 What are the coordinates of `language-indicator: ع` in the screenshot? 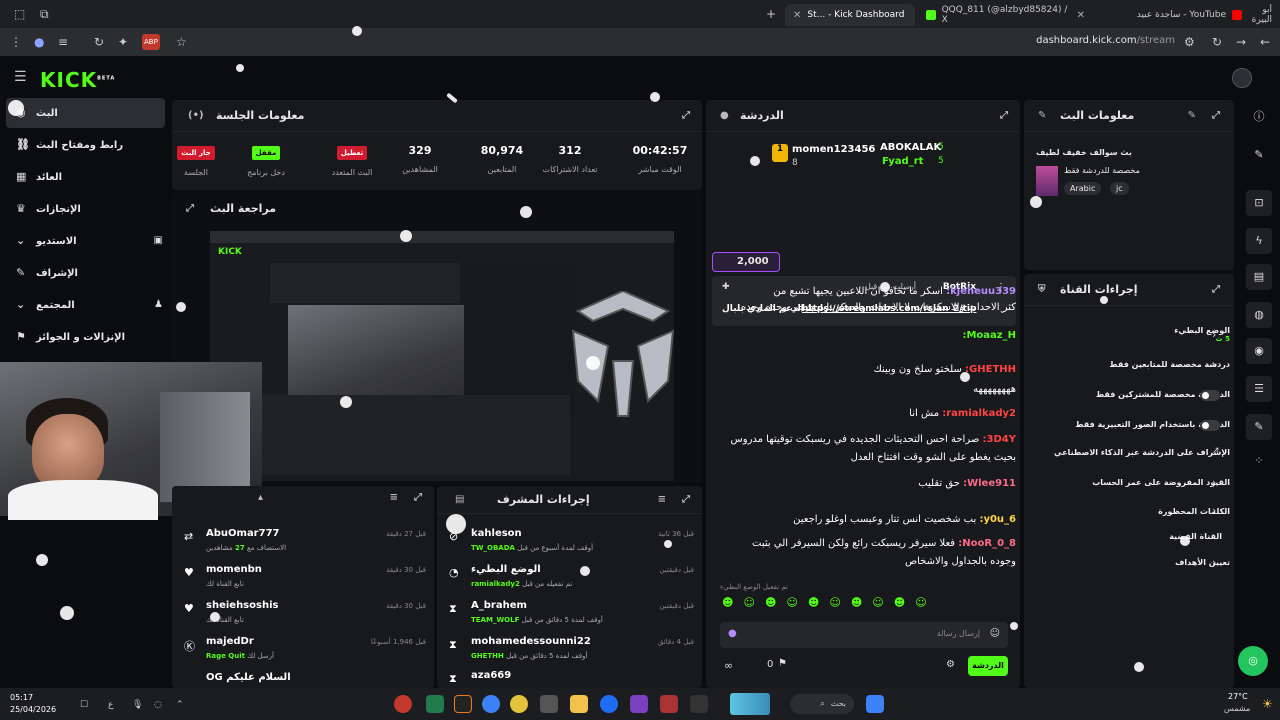 It's located at (110, 705).